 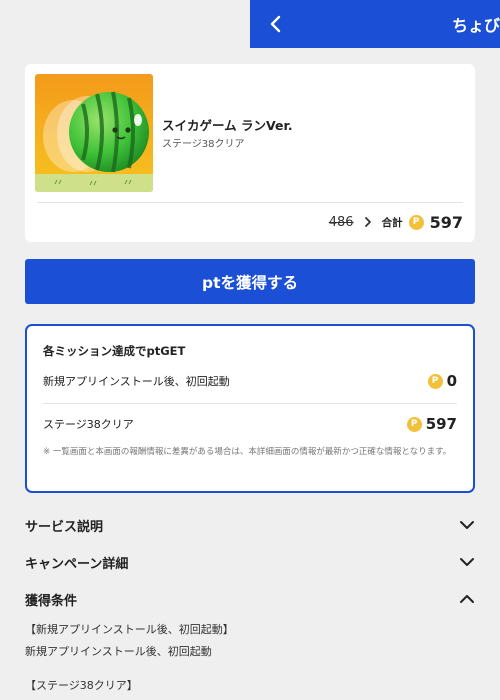 I want to click on header-bar: ちょびリッチ, so click(x=375, y=24).